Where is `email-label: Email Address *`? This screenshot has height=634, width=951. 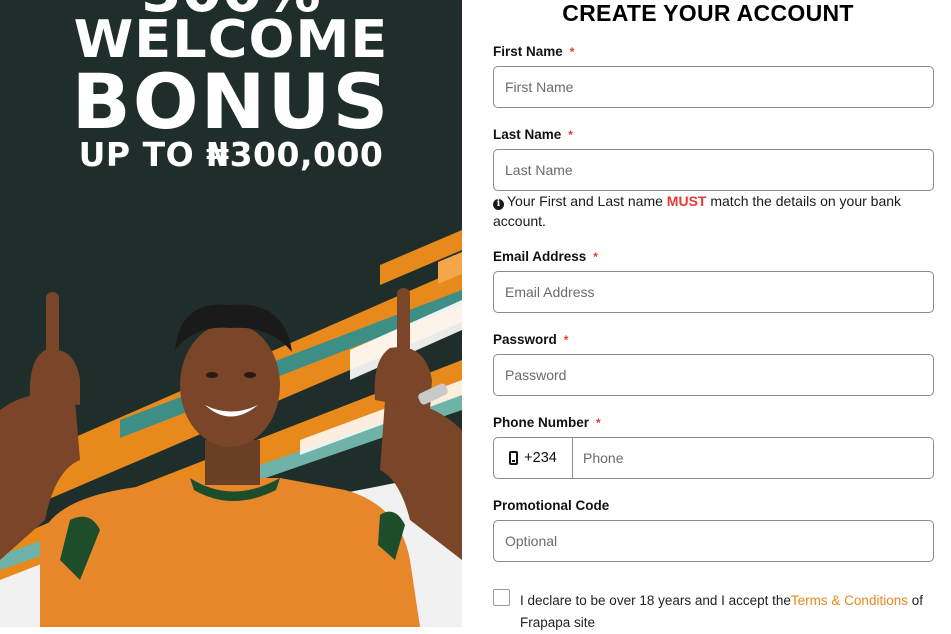
email-label: Email Address * is located at coordinates (545, 256).